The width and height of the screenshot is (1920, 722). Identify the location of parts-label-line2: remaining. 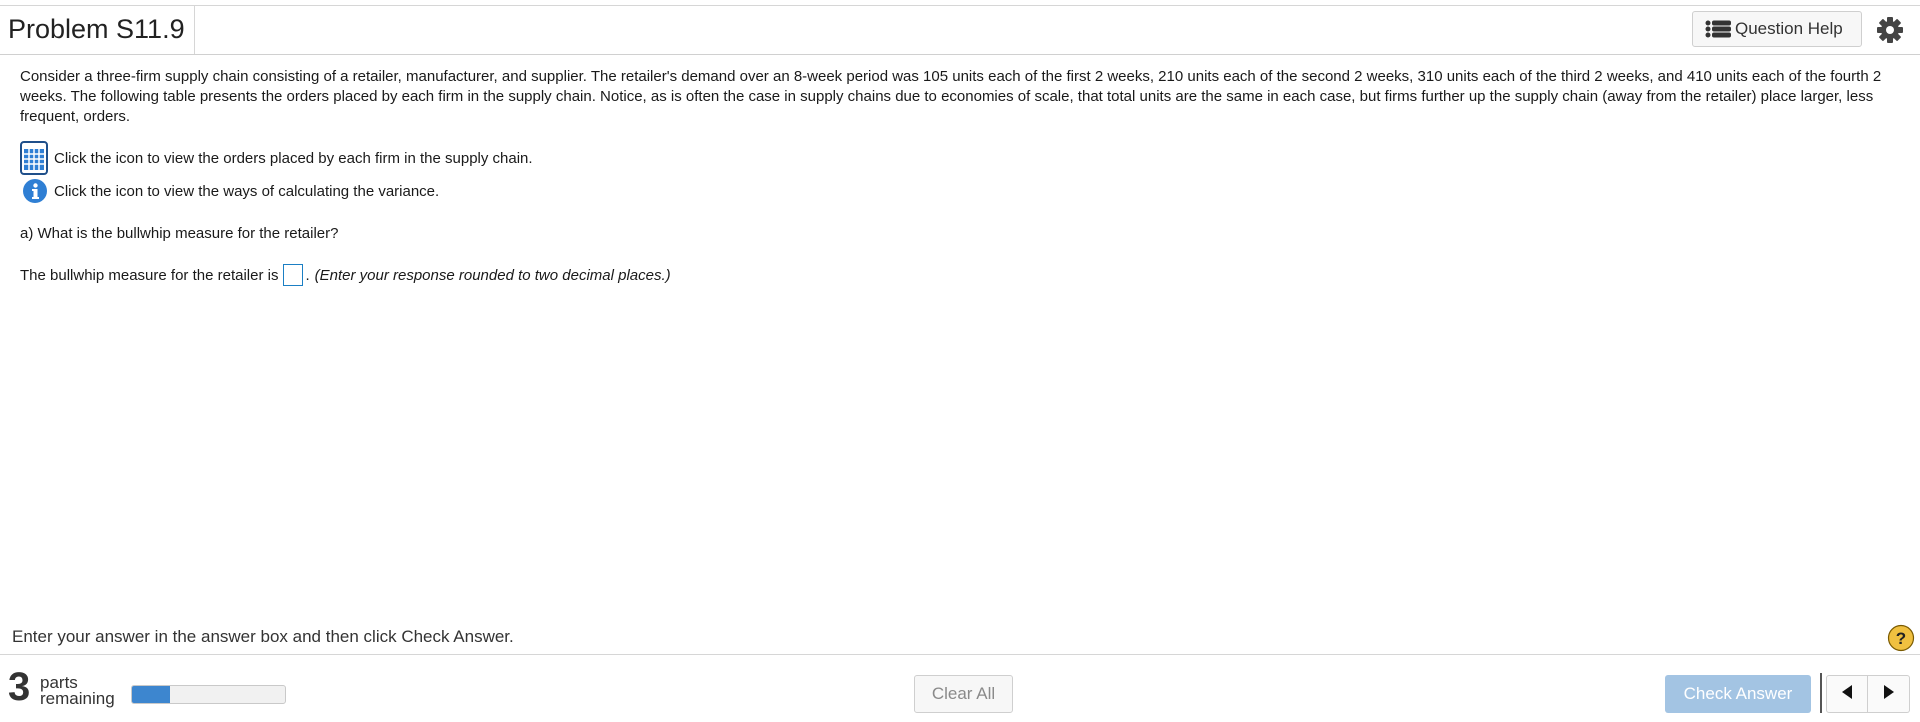
(77, 698).